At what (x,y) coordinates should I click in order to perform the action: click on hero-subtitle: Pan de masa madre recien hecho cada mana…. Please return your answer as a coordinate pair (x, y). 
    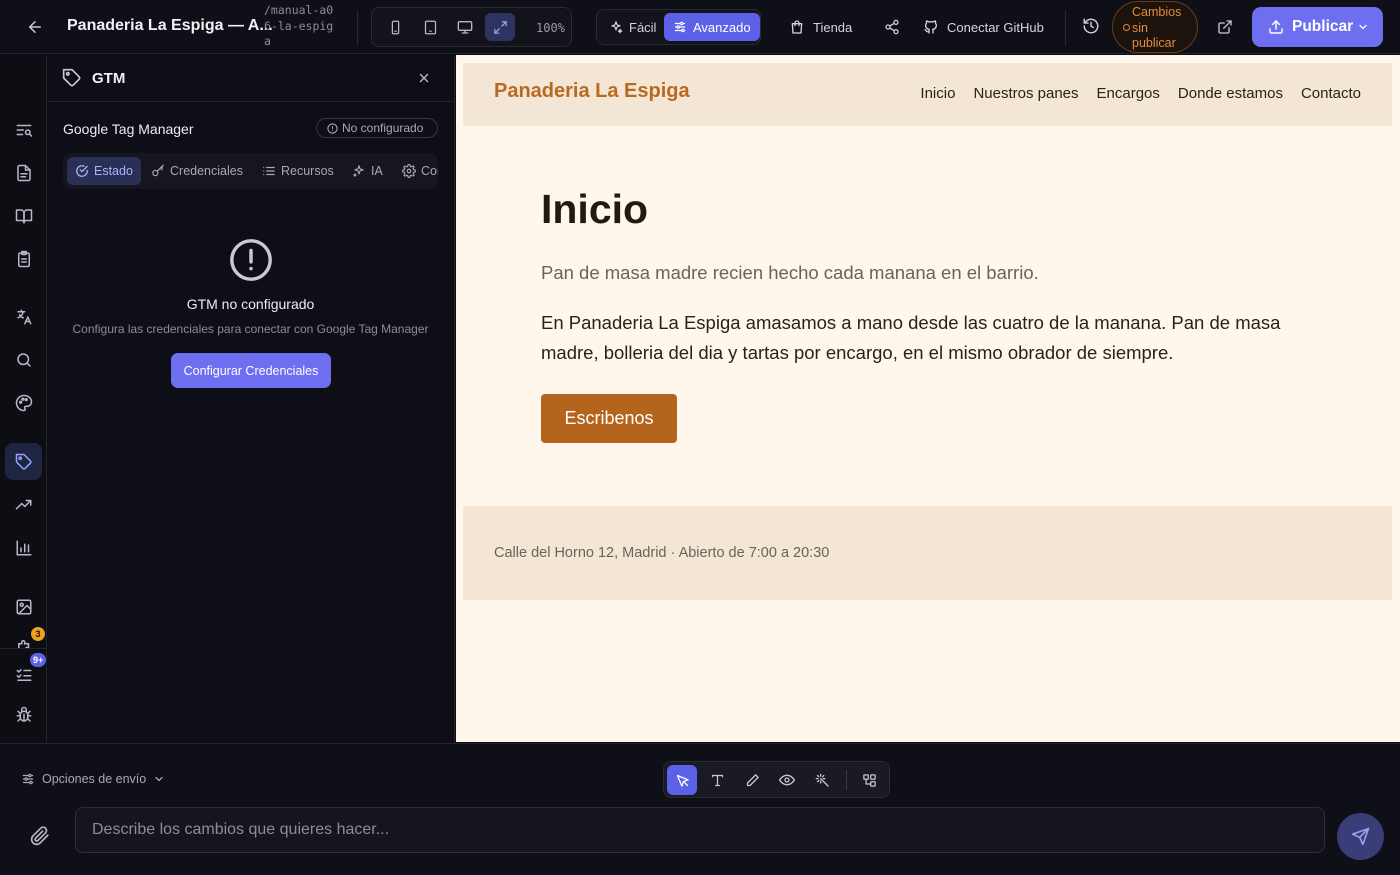
    Looking at the image, I should click on (790, 272).